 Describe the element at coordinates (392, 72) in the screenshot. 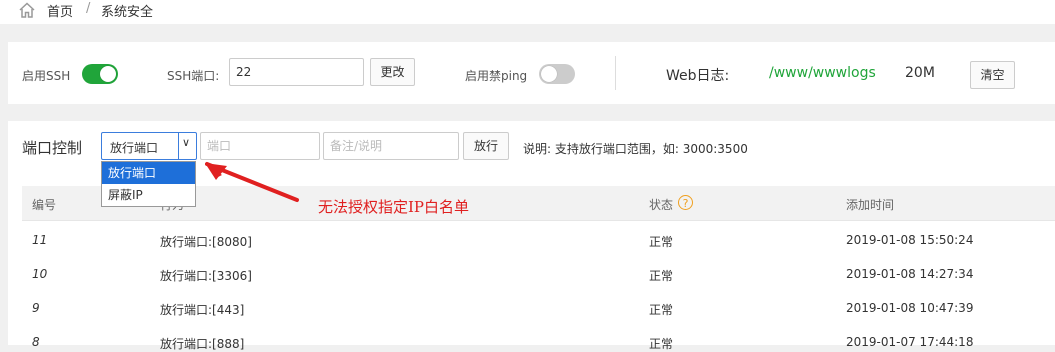

I see `change-port-button: 更改` at that location.